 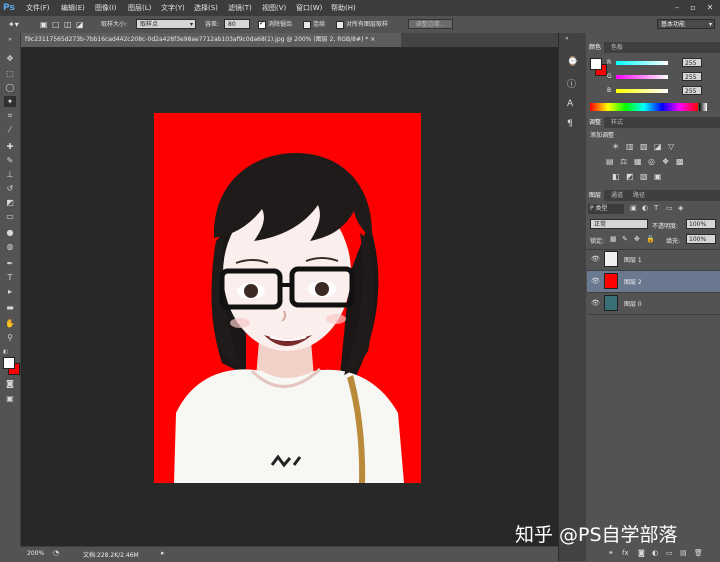 I want to click on quick-mask-icon: ◙, so click(x=10, y=383).